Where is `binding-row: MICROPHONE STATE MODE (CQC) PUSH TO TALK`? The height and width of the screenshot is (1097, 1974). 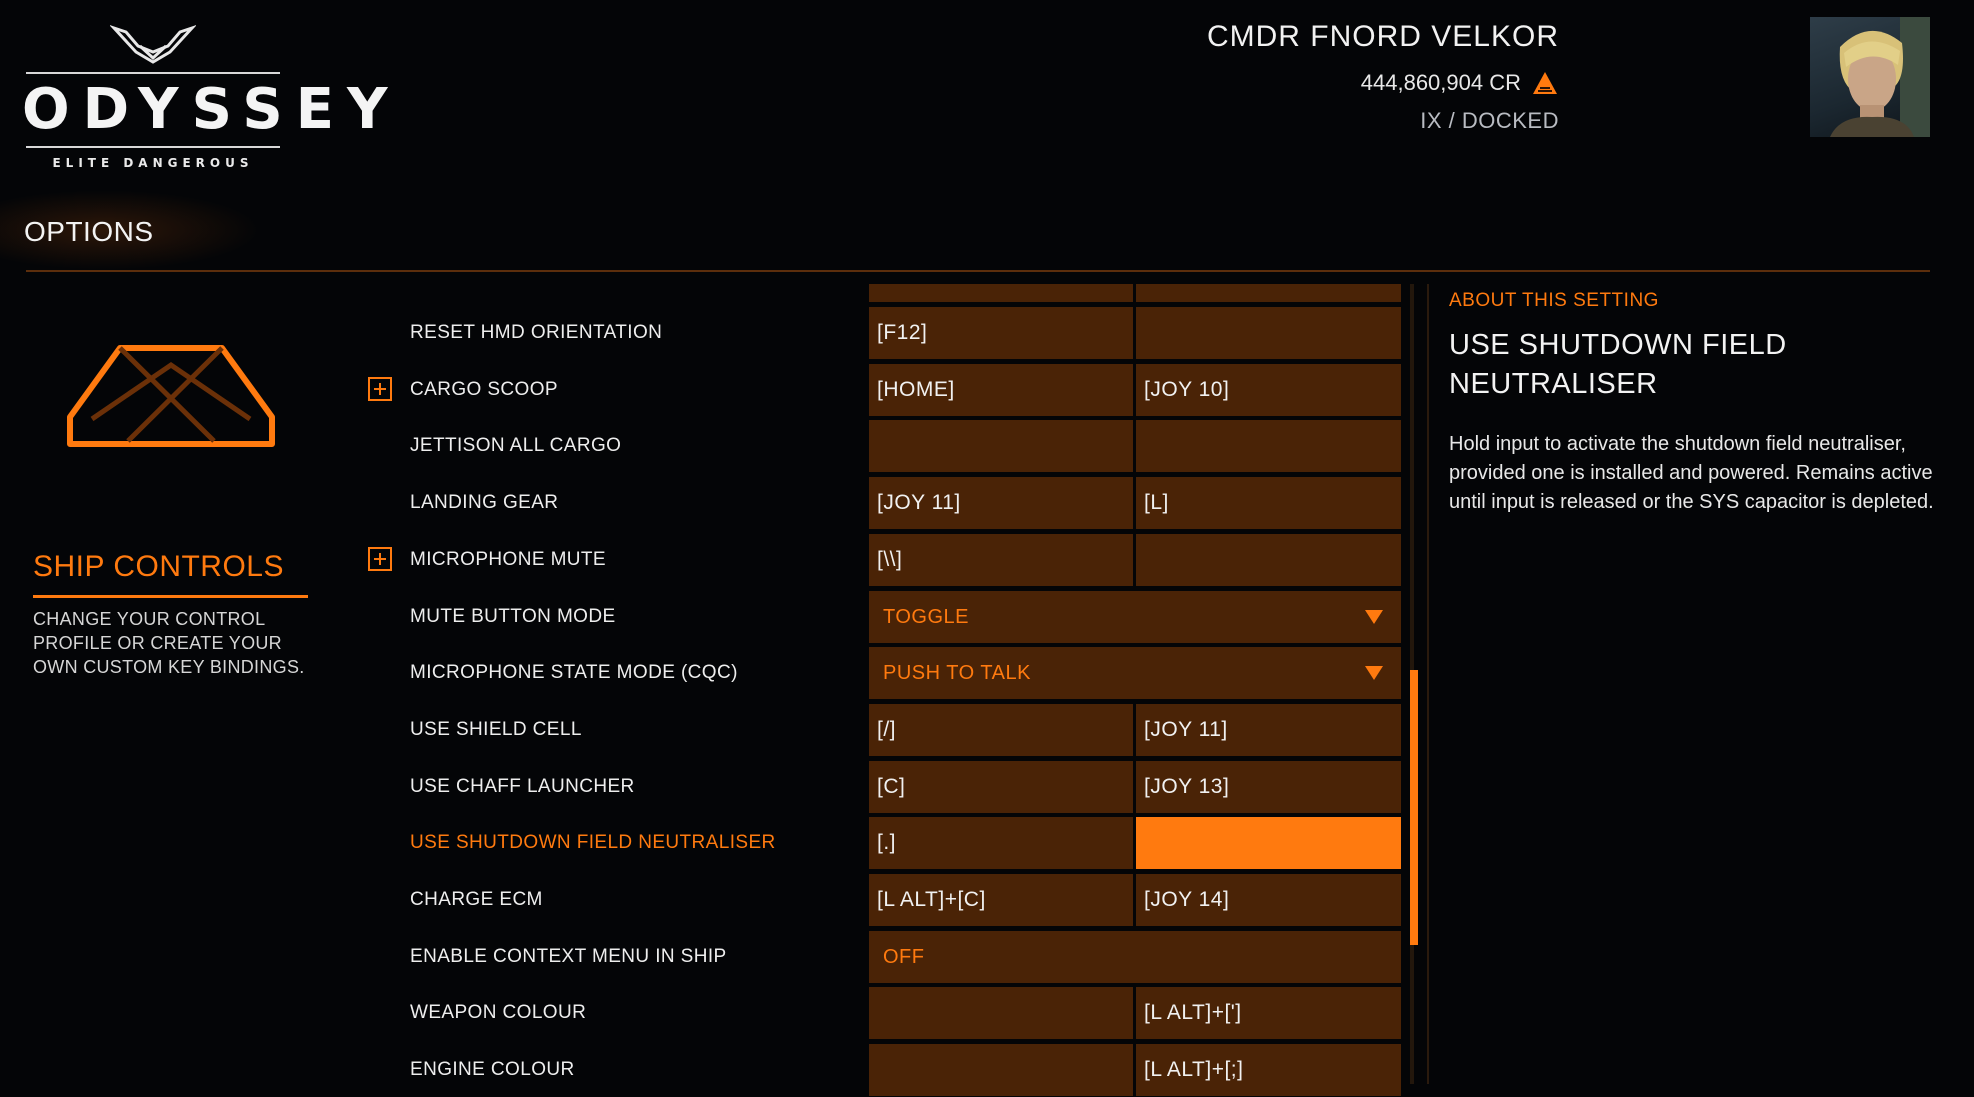
binding-row: MICROPHONE STATE MODE (CQC) PUSH TO TALK is located at coordinates (710, 673).